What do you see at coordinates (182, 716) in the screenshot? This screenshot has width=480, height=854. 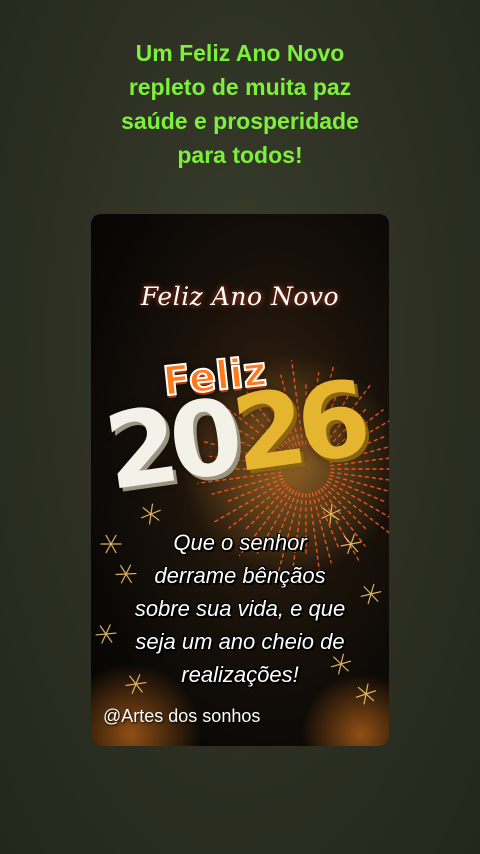 I see `author-credit: @Artes dos sonhos` at bounding box center [182, 716].